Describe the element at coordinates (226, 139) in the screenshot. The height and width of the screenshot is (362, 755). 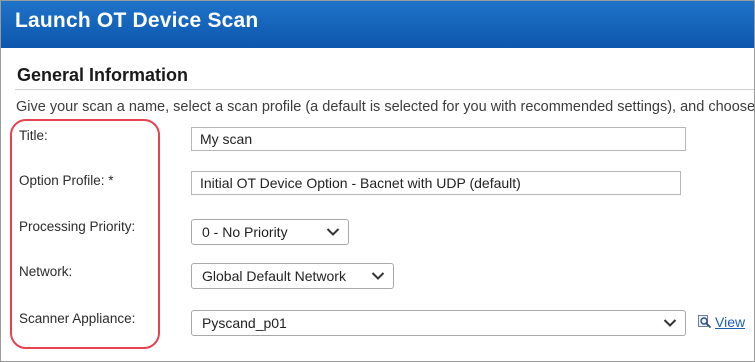
I see `title-input-value: My scan` at that location.